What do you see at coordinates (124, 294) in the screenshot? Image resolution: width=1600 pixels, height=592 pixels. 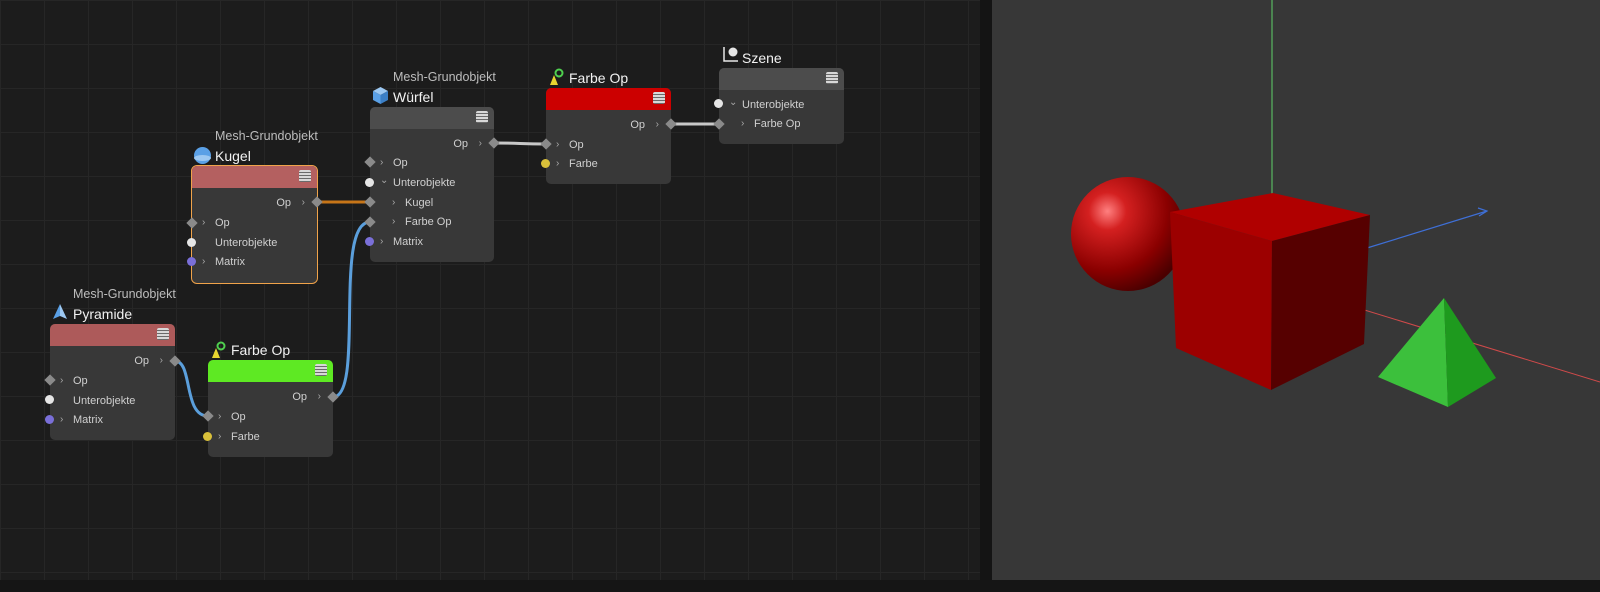 I see `pyramide-subtitle: Mesh-Grundobjekt` at bounding box center [124, 294].